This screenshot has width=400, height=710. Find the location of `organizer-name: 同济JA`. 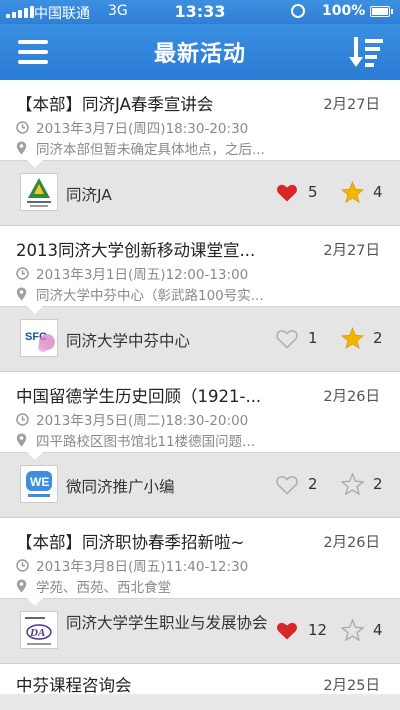

organizer-name: 同济JA is located at coordinates (89, 195).